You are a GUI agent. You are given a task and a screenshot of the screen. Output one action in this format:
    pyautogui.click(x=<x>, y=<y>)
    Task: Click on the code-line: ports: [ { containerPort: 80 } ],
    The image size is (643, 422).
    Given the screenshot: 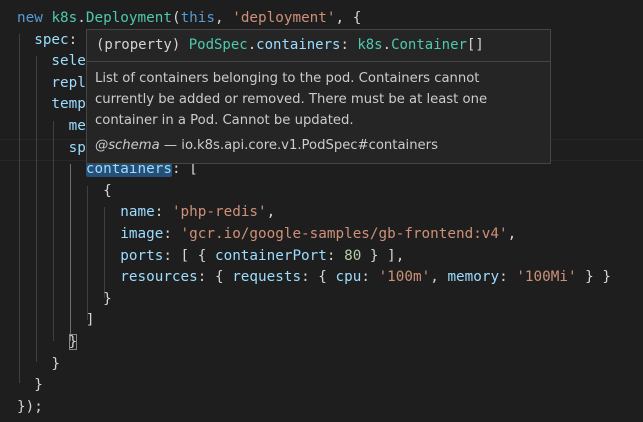 What is the action you would take?
    pyautogui.click(x=210, y=257)
    